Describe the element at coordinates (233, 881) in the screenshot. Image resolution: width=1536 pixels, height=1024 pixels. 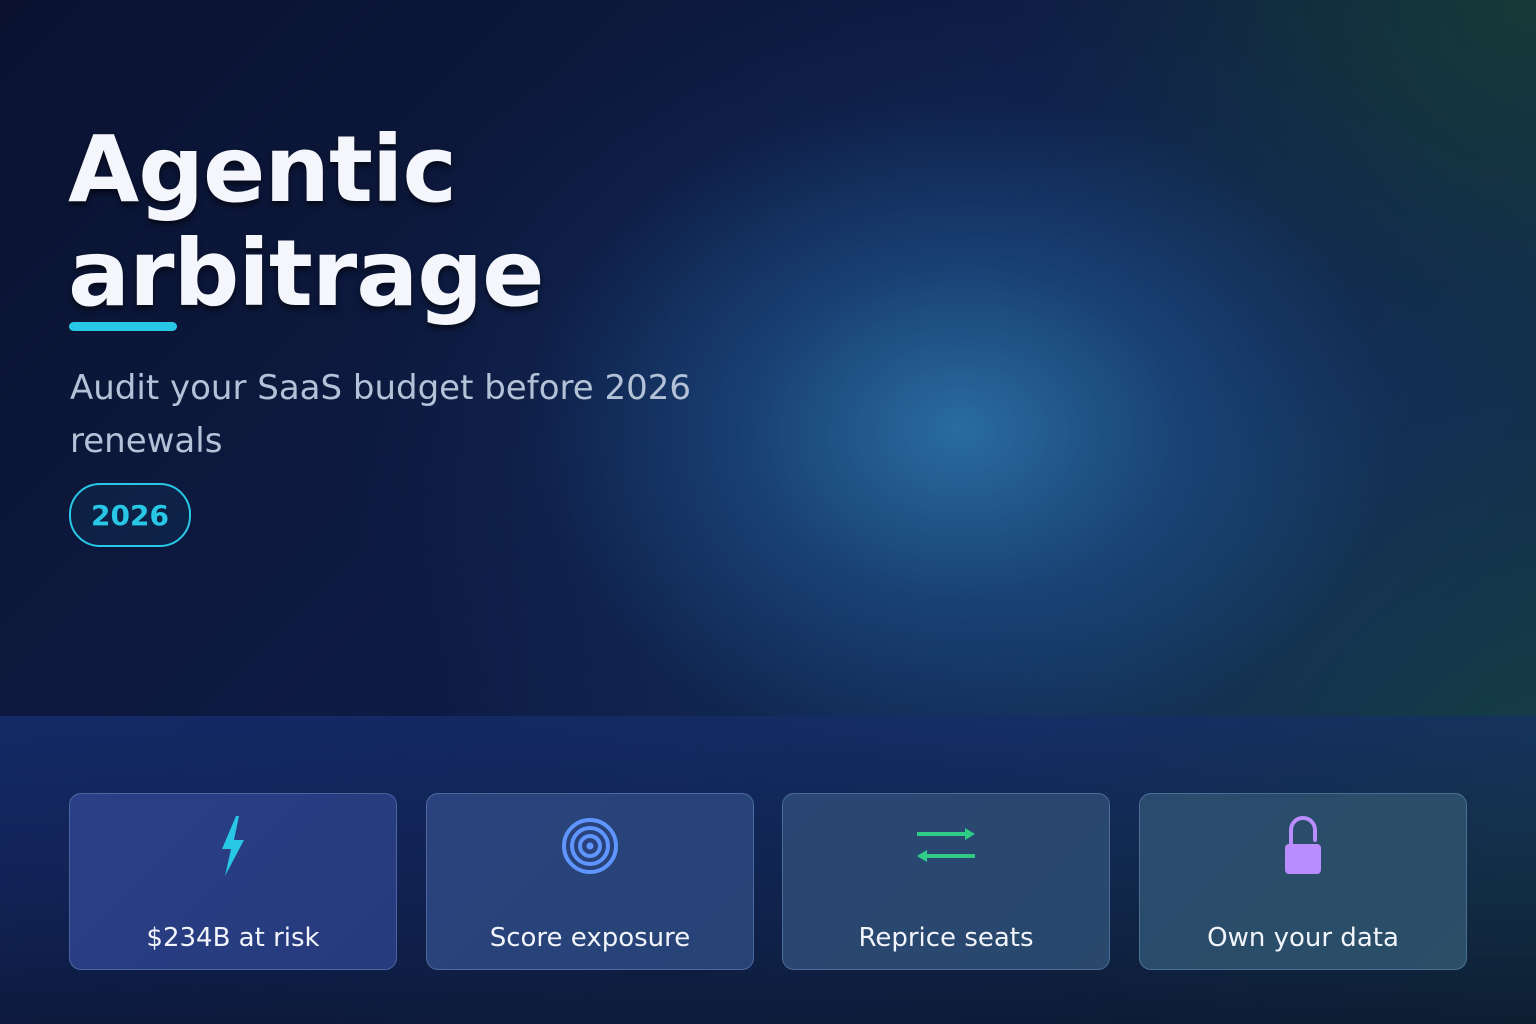
I see `card-at-risk: $234B at risk` at that location.